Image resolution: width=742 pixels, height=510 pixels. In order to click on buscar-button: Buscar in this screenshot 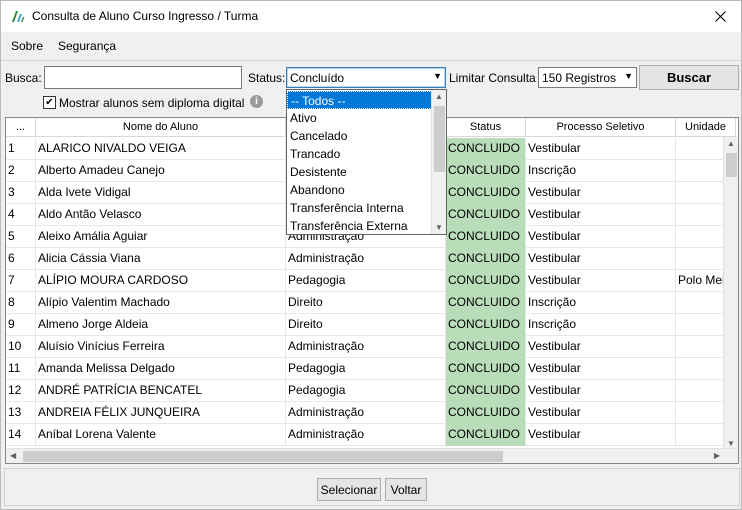, I will do `click(689, 77)`.